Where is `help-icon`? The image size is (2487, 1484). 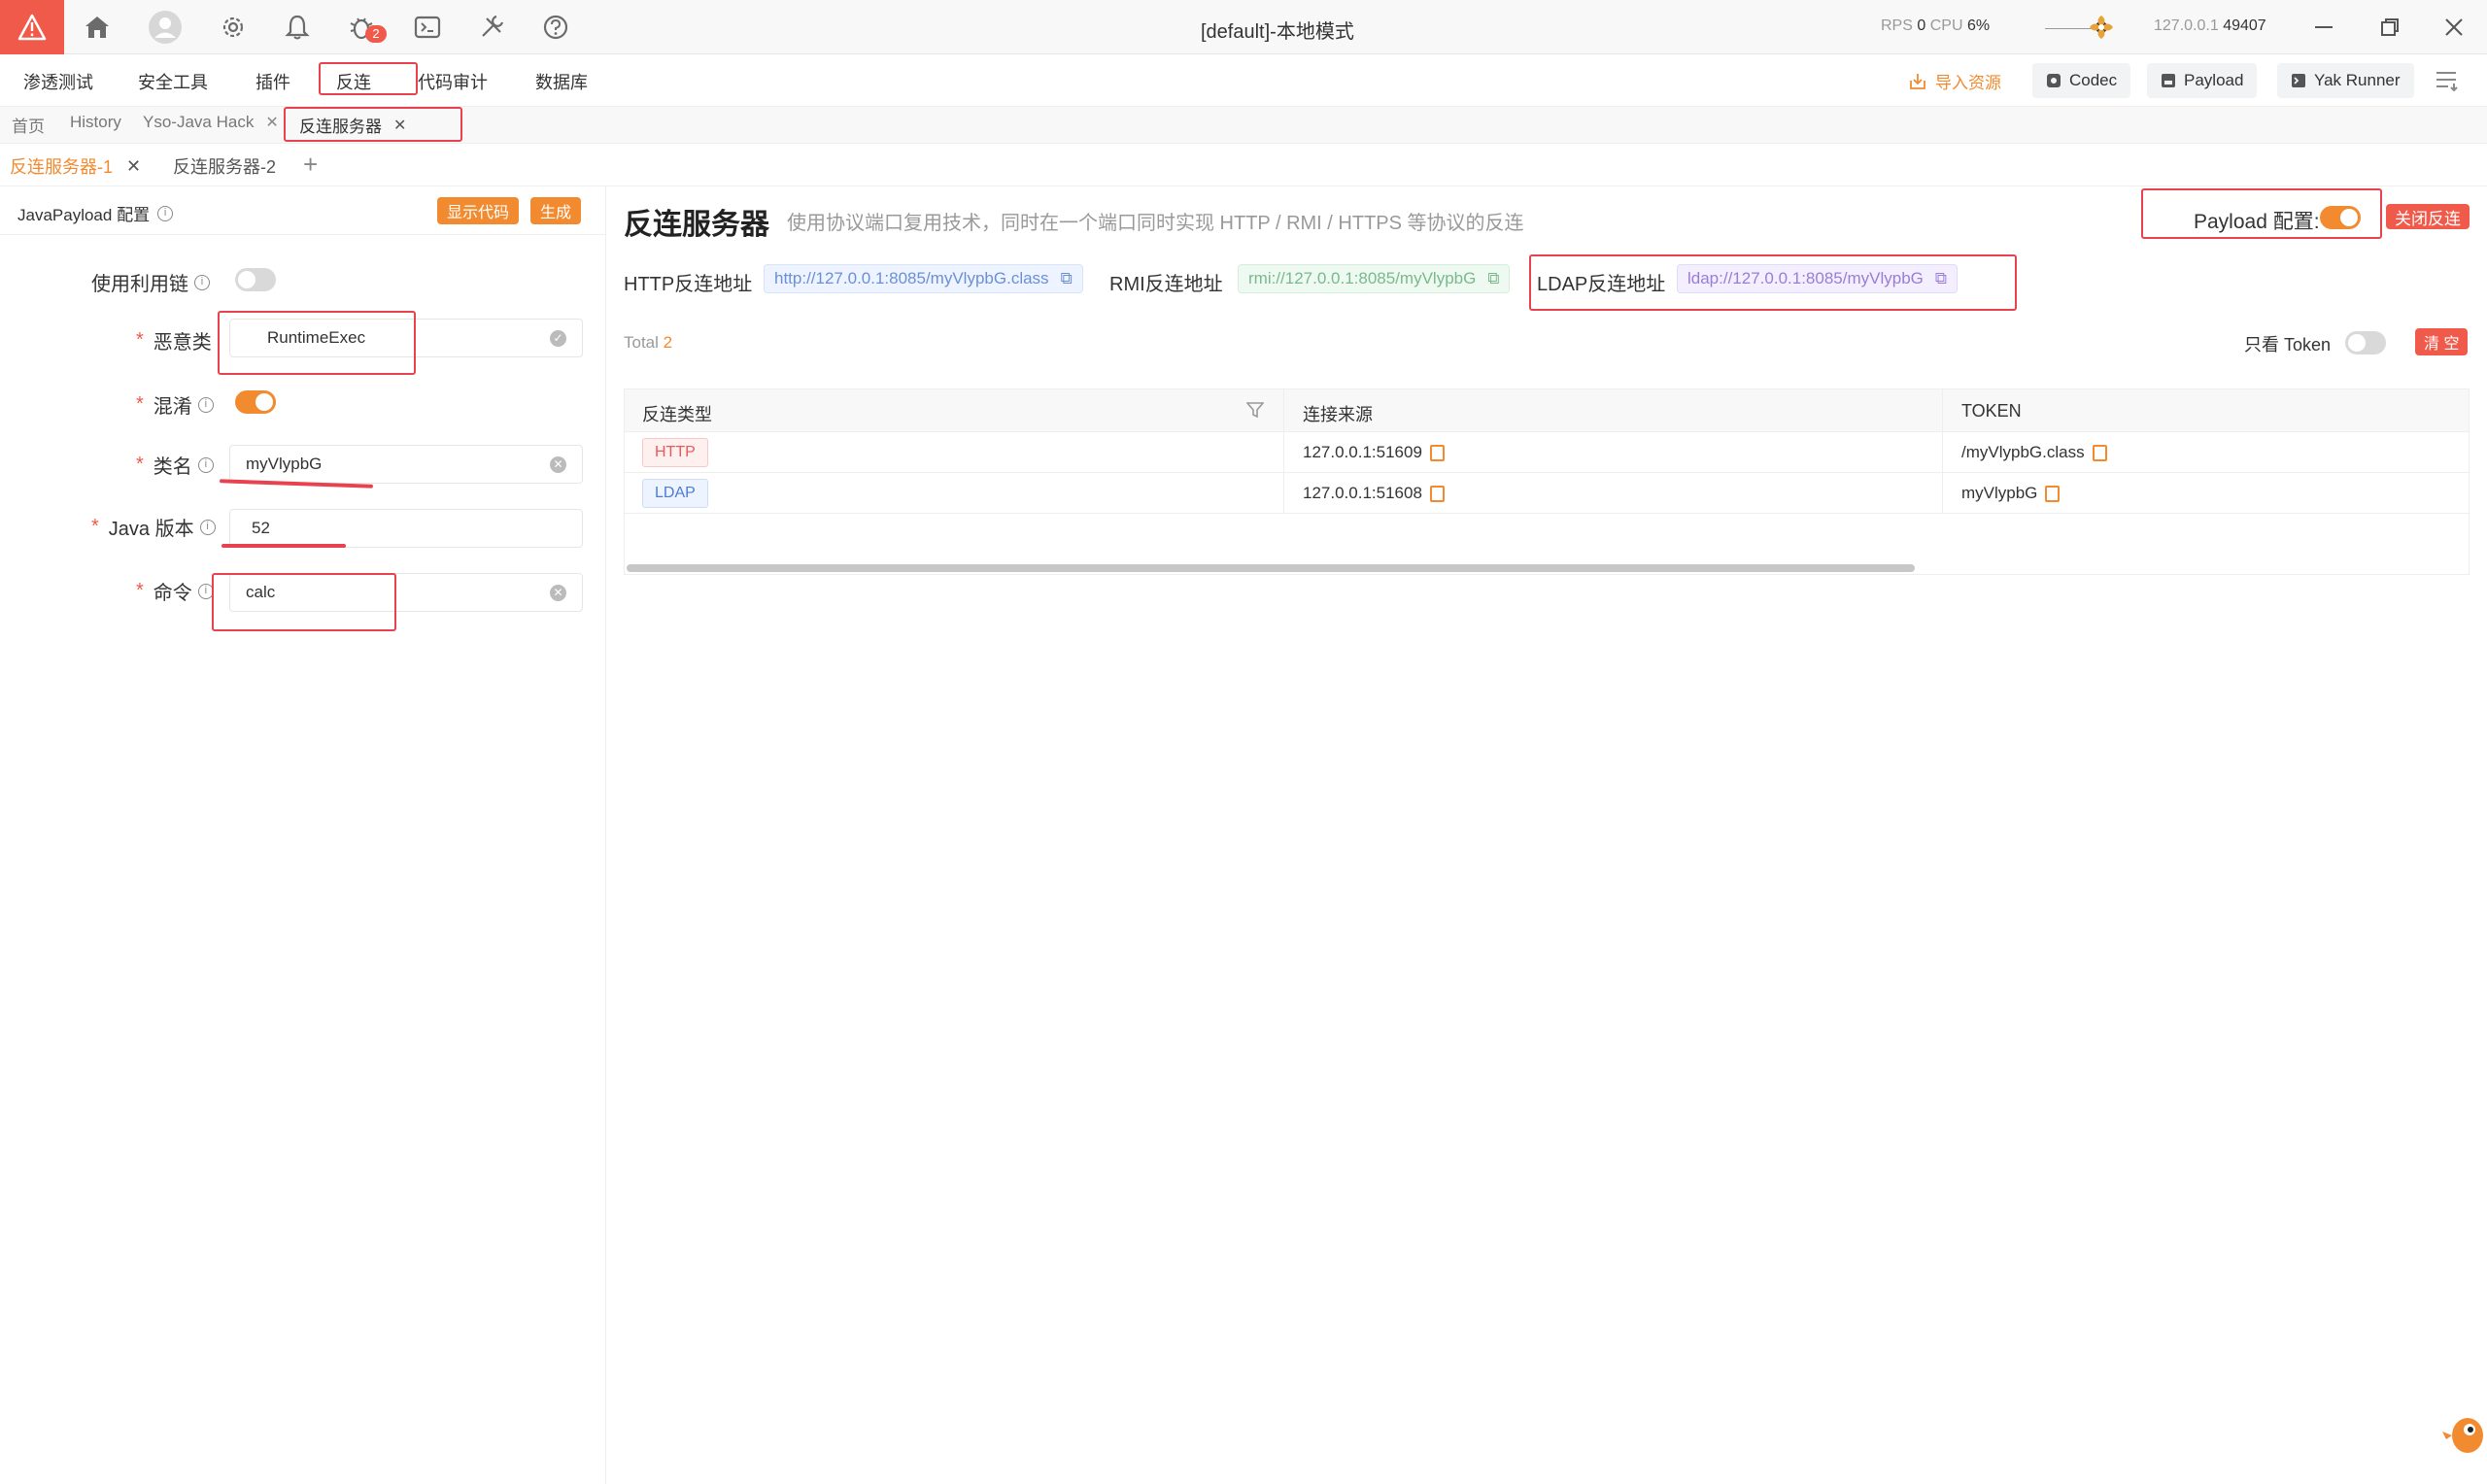
help-icon is located at coordinates (555, 27).